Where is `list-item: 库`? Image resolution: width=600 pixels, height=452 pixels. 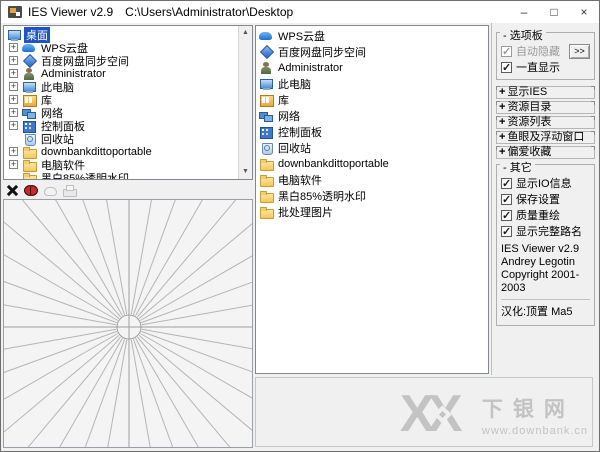
list-item: 库 is located at coordinates (373, 100).